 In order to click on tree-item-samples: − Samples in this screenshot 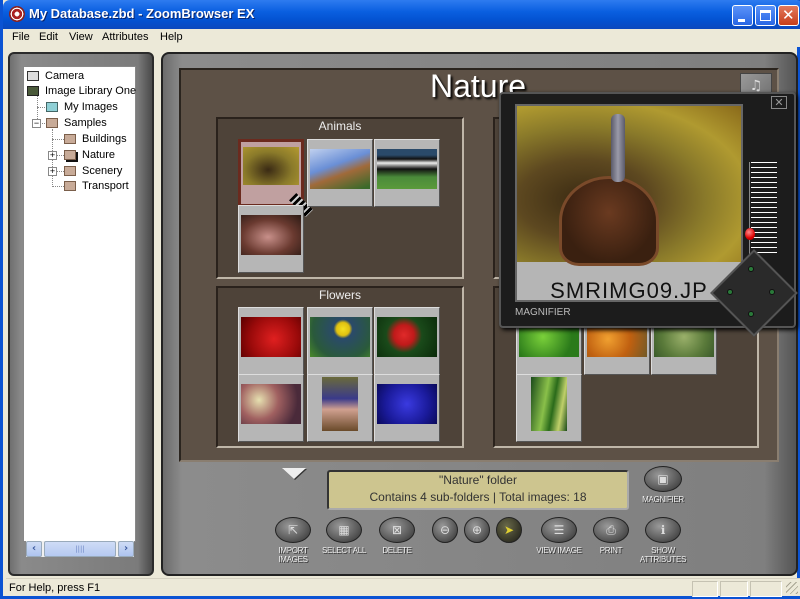, I will do `click(82, 123)`.